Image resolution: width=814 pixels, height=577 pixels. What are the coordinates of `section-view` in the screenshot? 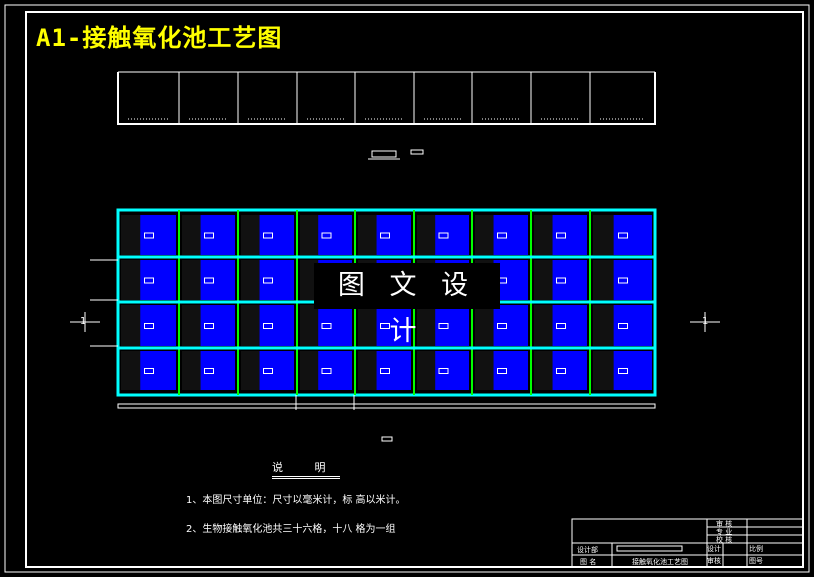 It's located at (386, 98).